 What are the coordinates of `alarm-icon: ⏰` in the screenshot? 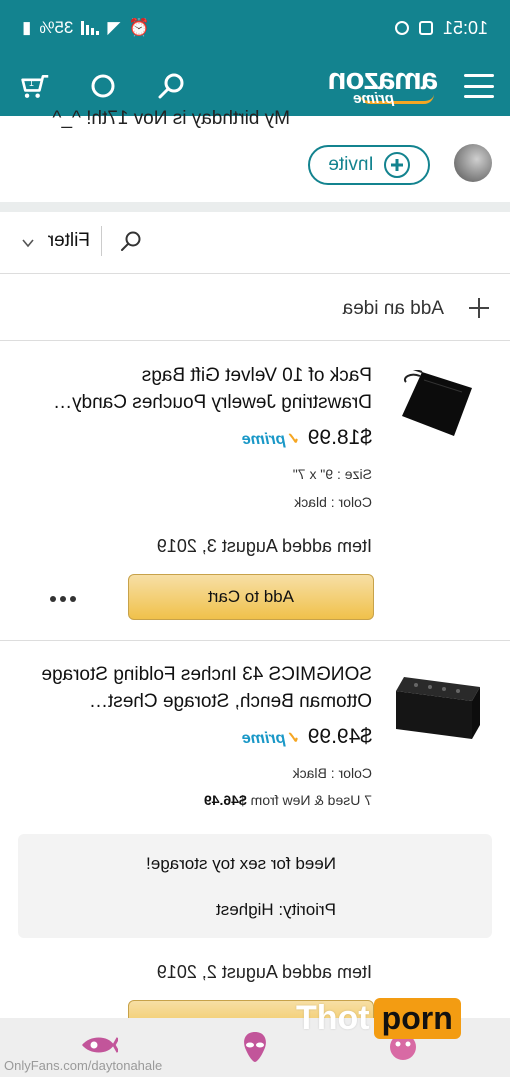 It's located at (139, 27).